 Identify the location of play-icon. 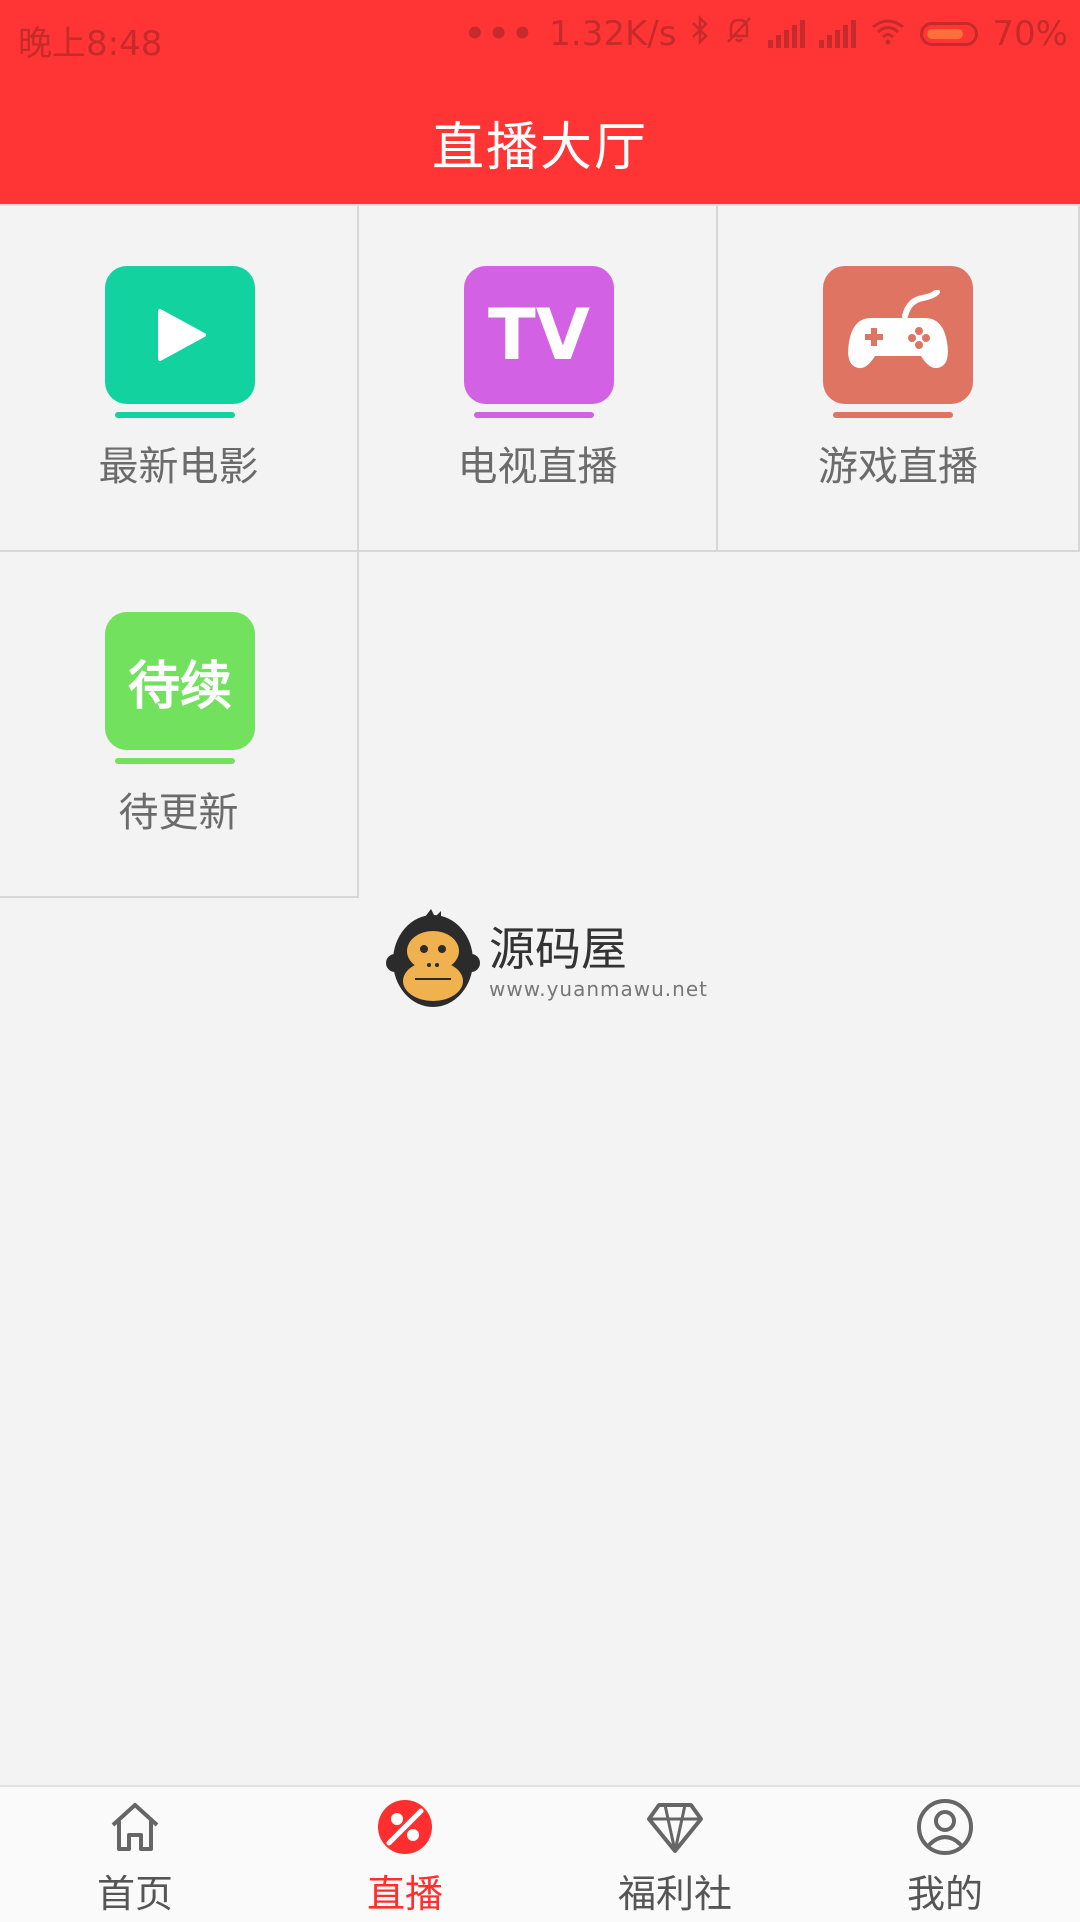
(180, 335).